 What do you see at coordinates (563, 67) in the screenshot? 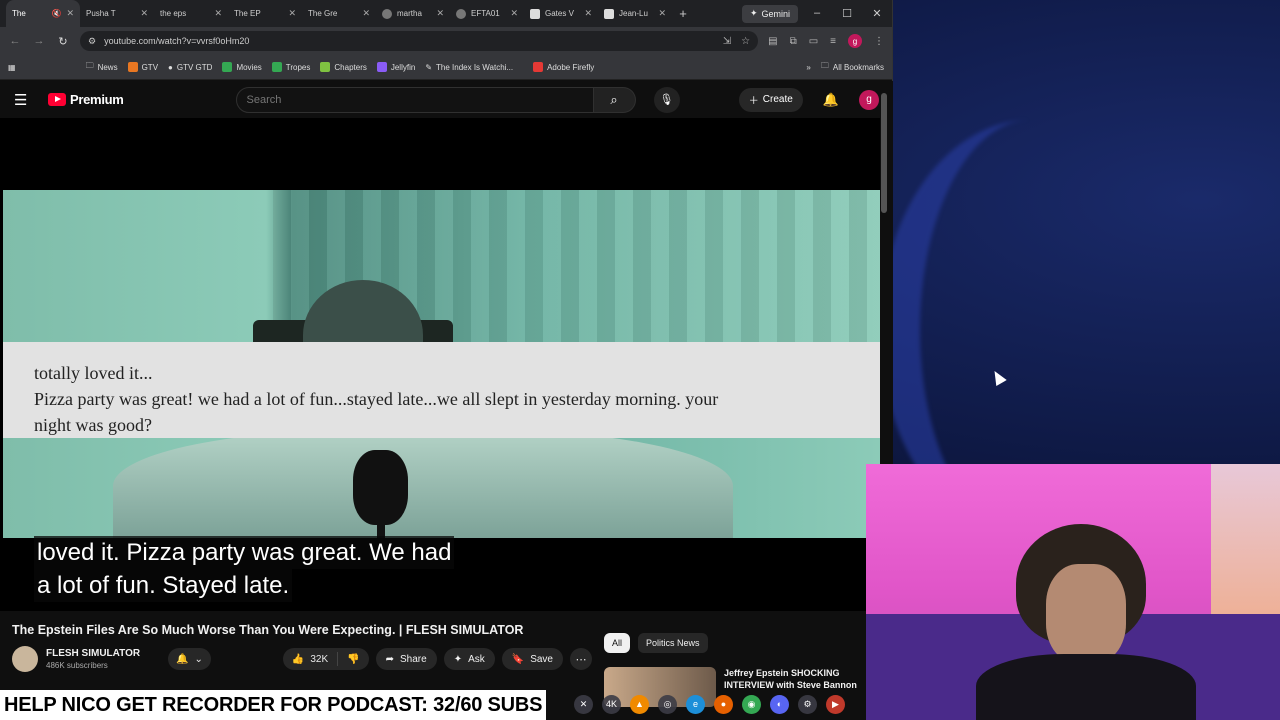
I see `bookmark-firefly: Adobe Firefly` at bounding box center [563, 67].